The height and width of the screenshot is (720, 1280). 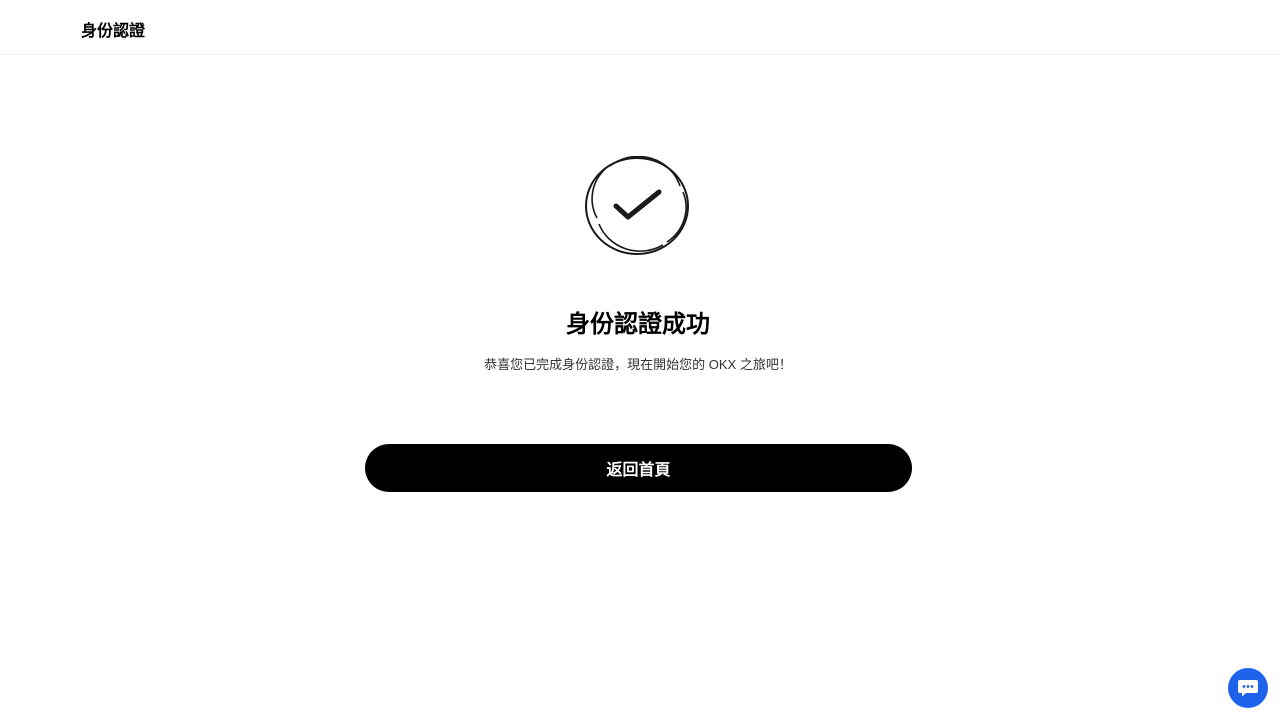 What do you see at coordinates (638, 468) in the screenshot?
I see `return-home-button: 返回首頁` at bounding box center [638, 468].